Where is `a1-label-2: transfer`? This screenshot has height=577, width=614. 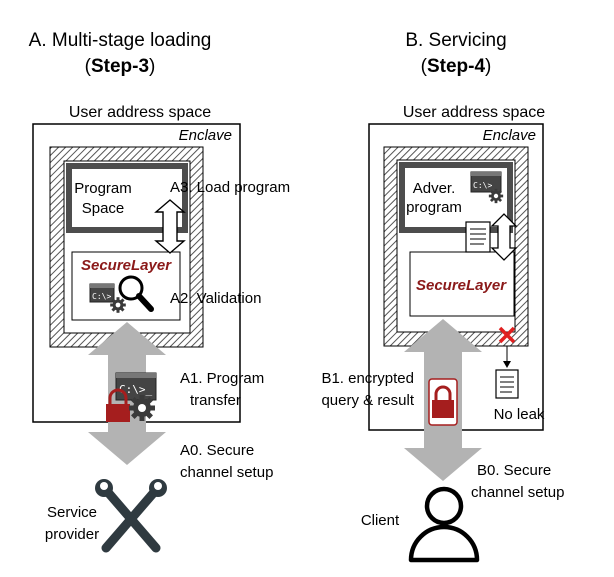
a1-label-2: transfer is located at coordinates (215, 400).